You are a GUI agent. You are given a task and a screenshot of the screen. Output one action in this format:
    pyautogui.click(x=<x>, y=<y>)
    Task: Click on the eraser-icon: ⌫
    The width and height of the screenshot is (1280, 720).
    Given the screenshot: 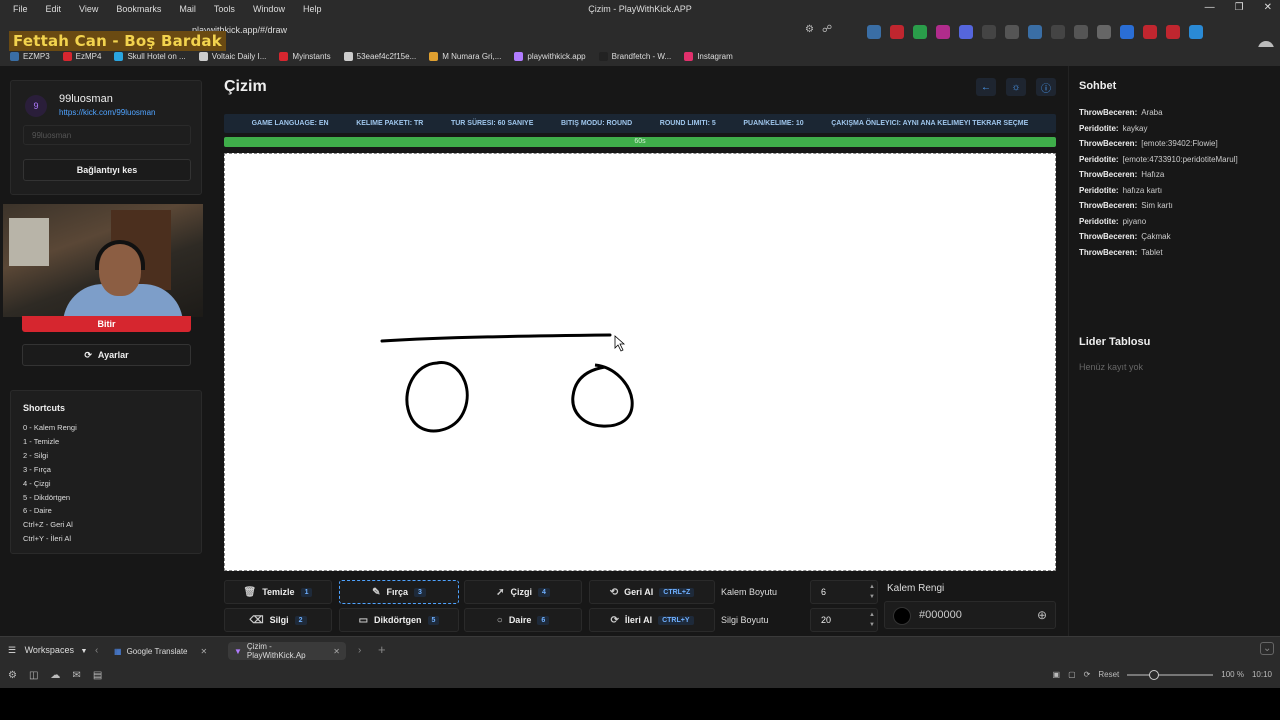 What is the action you would take?
    pyautogui.click(x=256, y=620)
    